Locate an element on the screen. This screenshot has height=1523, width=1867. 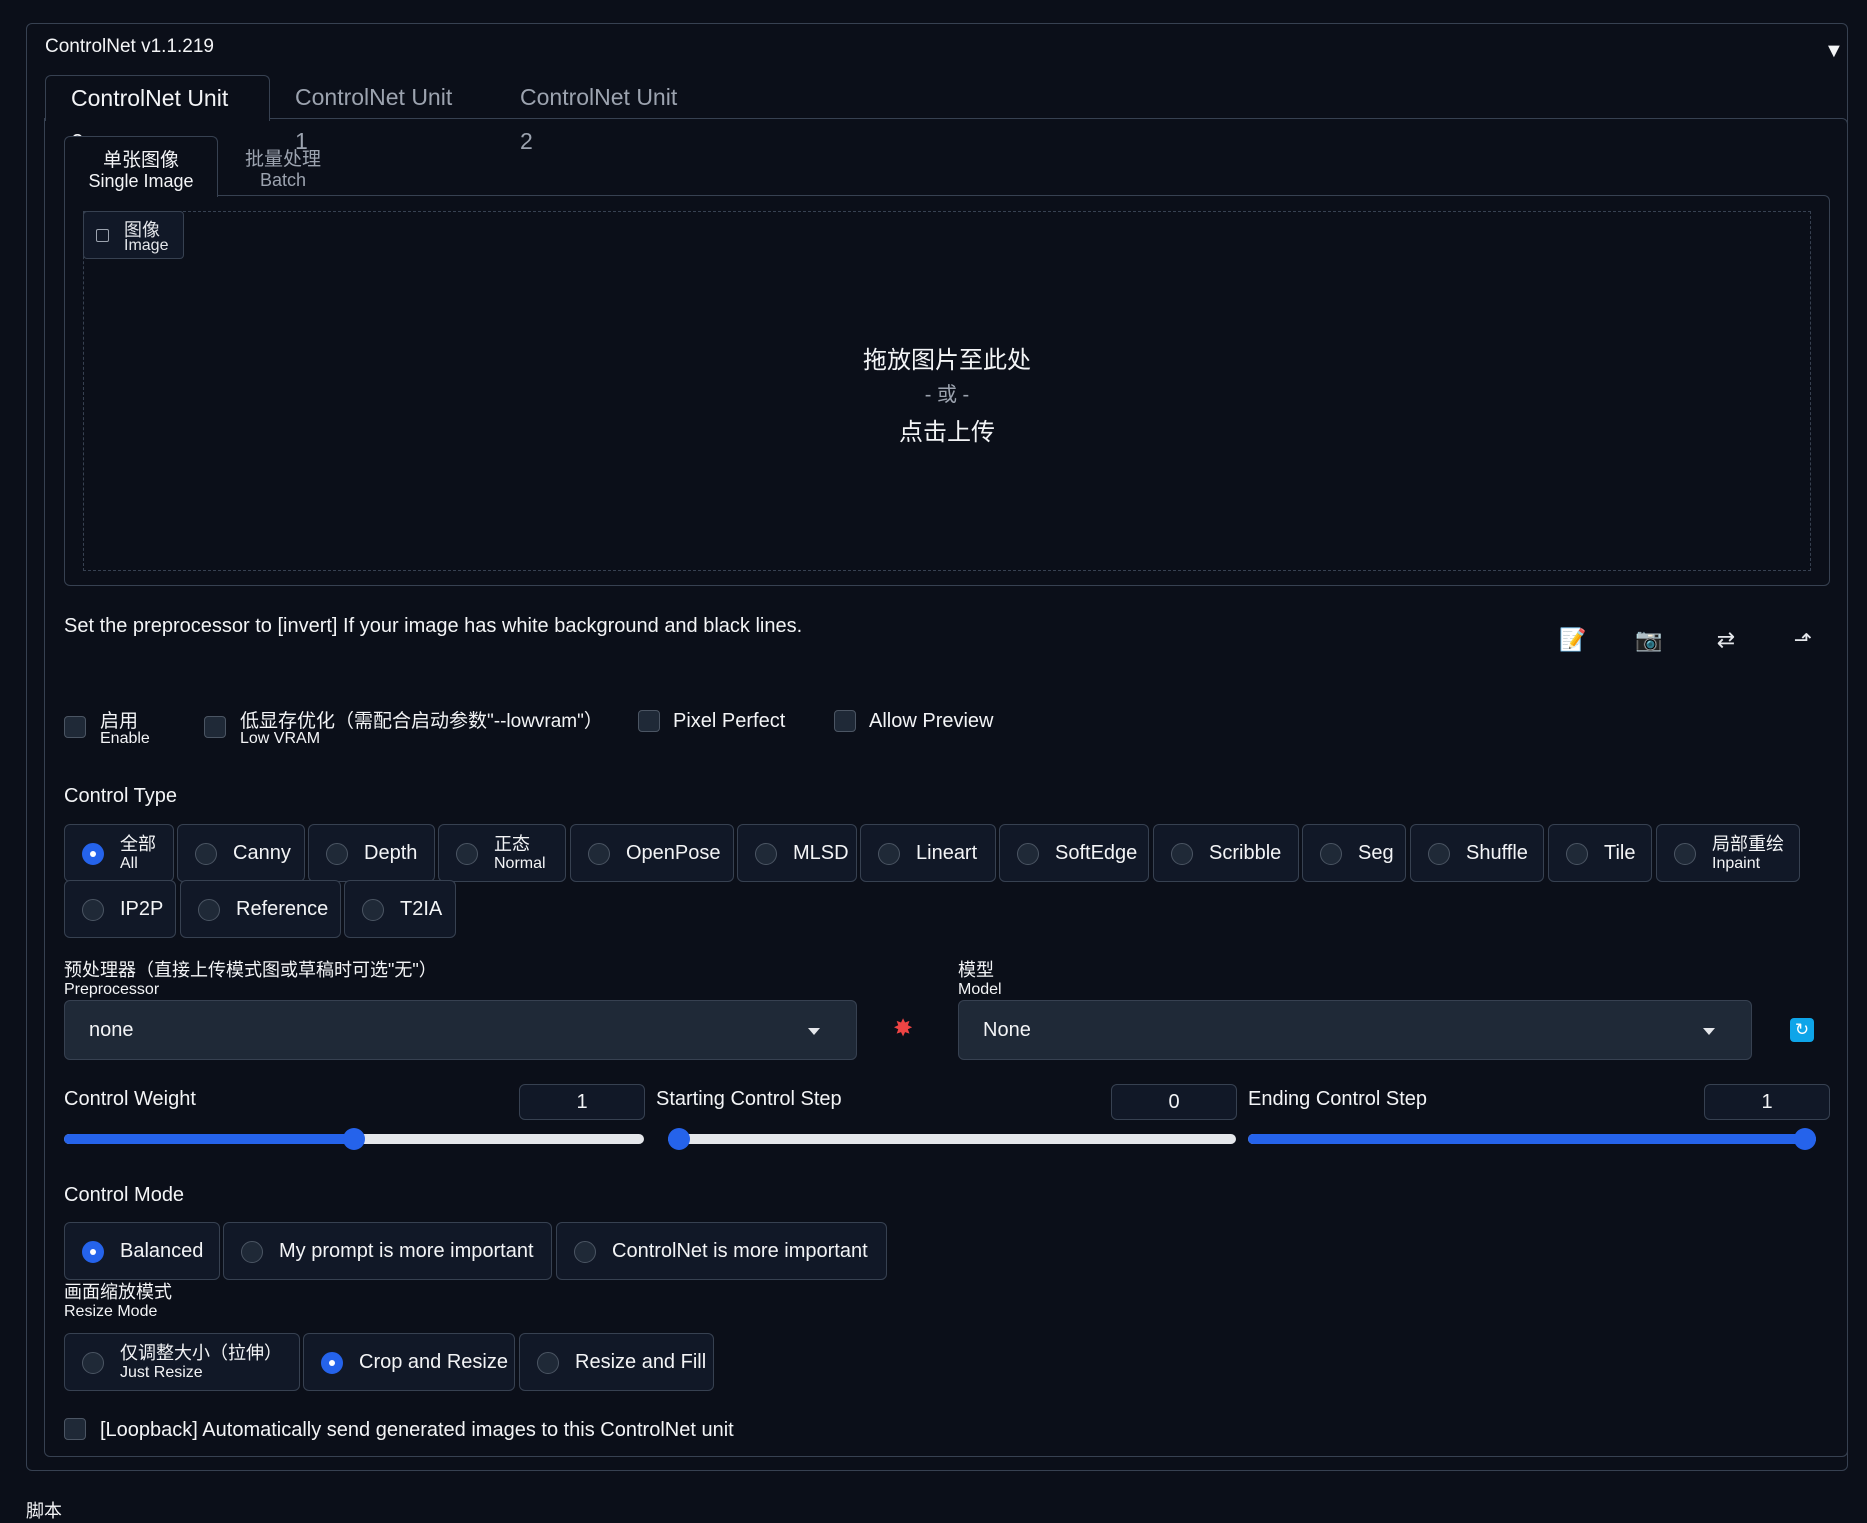
enable-label-cn: 启用 is located at coordinates (119, 721).